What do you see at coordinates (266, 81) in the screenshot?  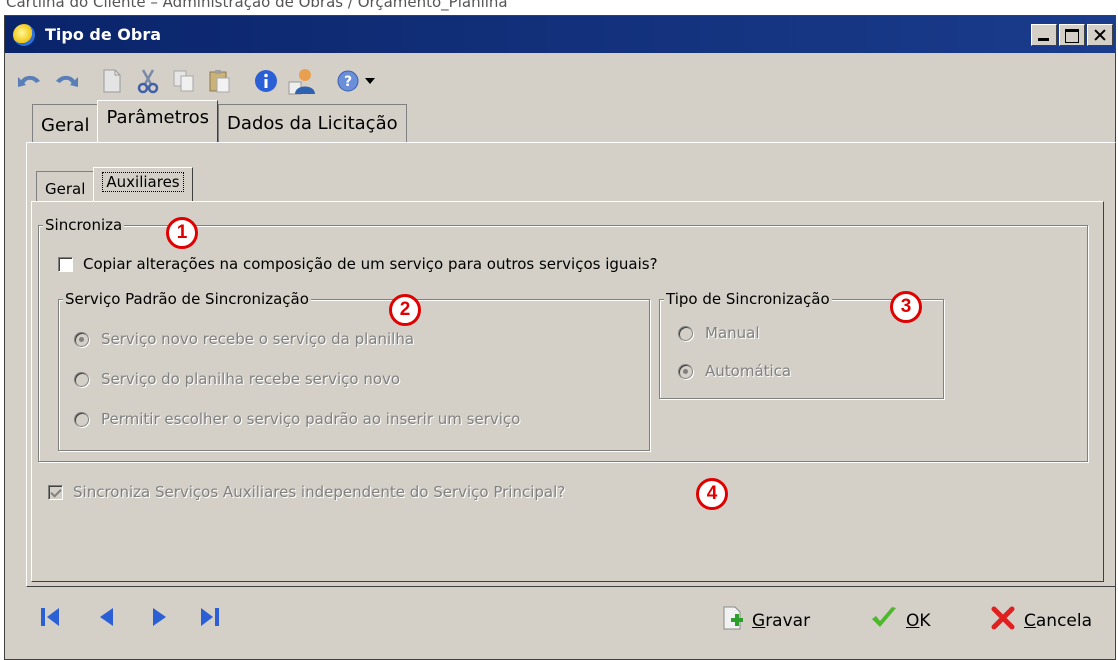 I see `info-icon` at bounding box center [266, 81].